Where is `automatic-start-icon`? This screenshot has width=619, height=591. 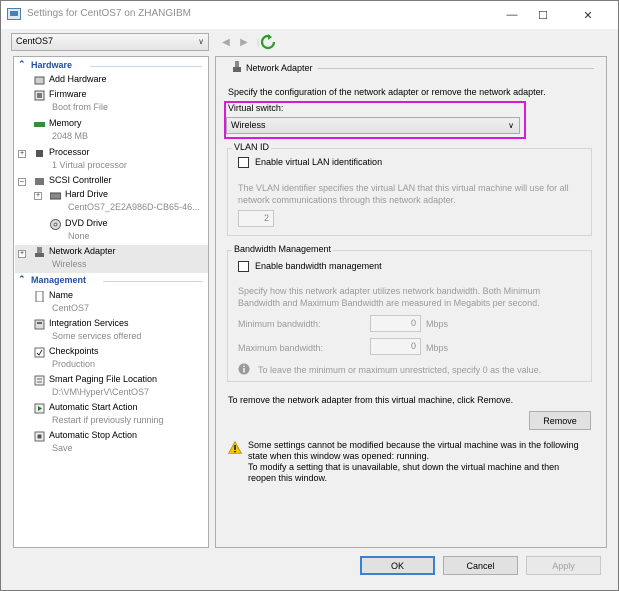
automatic-start-icon is located at coordinates (39, 408).